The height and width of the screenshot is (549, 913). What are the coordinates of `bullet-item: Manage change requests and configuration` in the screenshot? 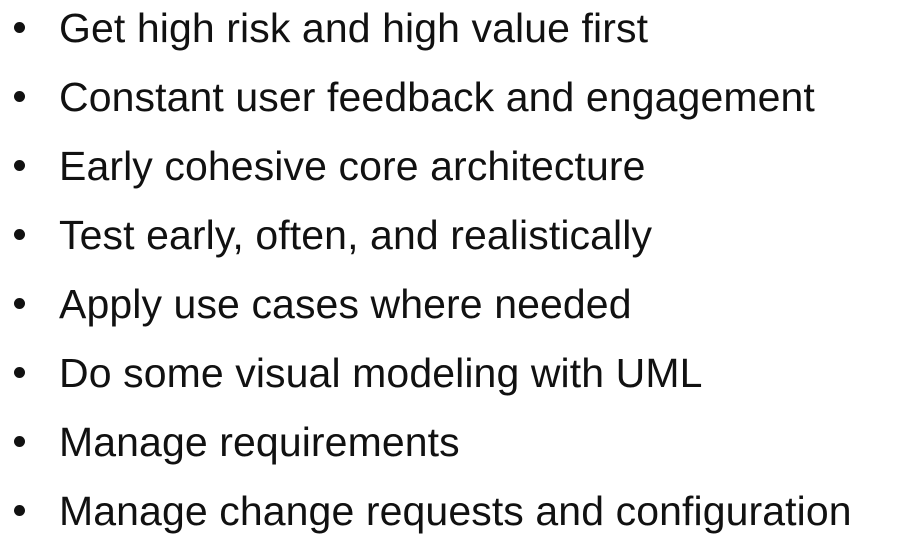 It's located at (456, 513).